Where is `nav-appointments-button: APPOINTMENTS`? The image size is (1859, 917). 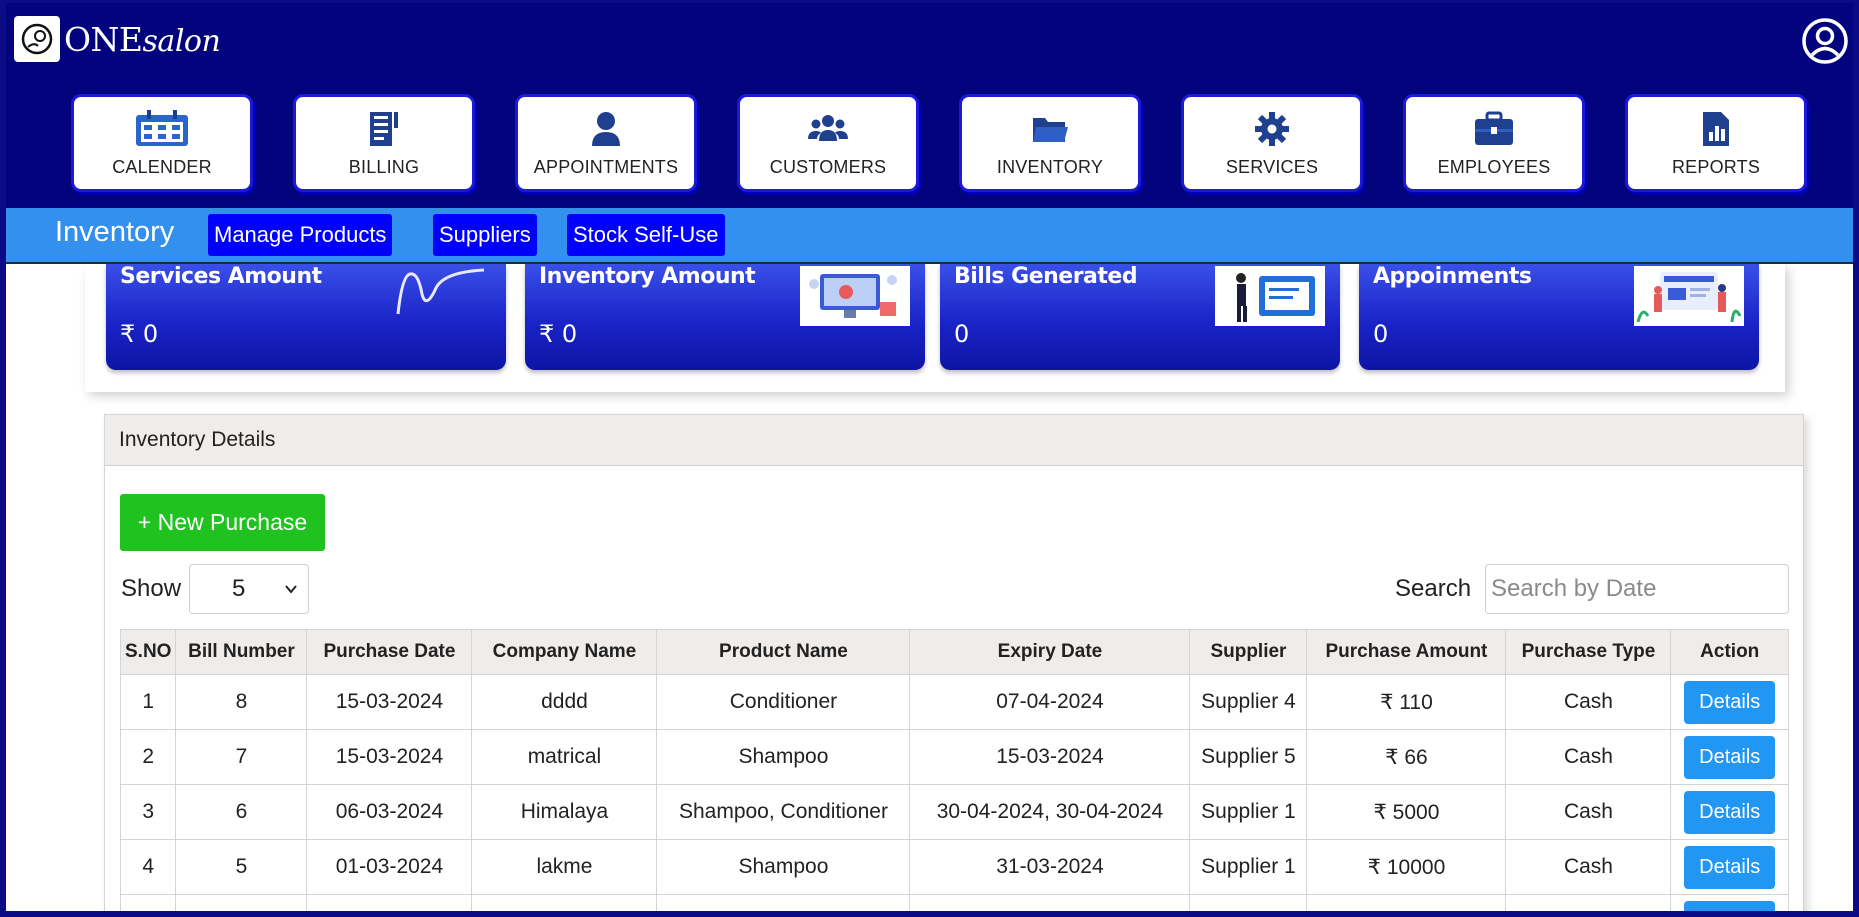
nav-appointments-button: APPOINTMENTS is located at coordinates (606, 143).